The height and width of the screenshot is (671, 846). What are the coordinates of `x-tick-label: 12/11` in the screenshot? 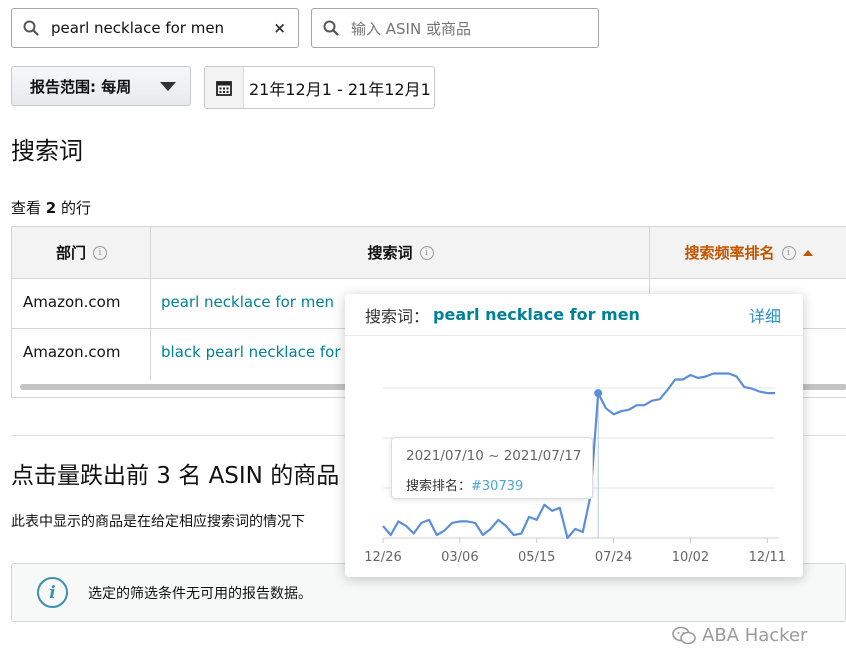 It's located at (767, 557).